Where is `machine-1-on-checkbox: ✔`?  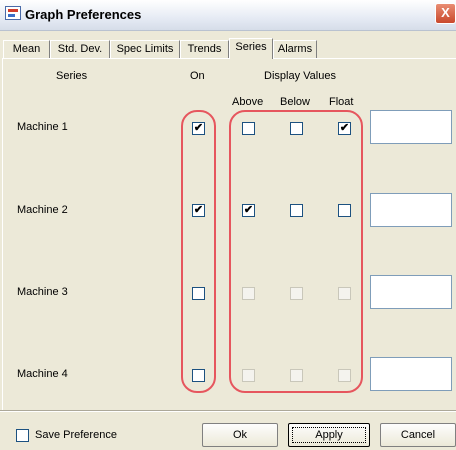
machine-1-on-checkbox: ✔ is located at coordinates (198, 128).